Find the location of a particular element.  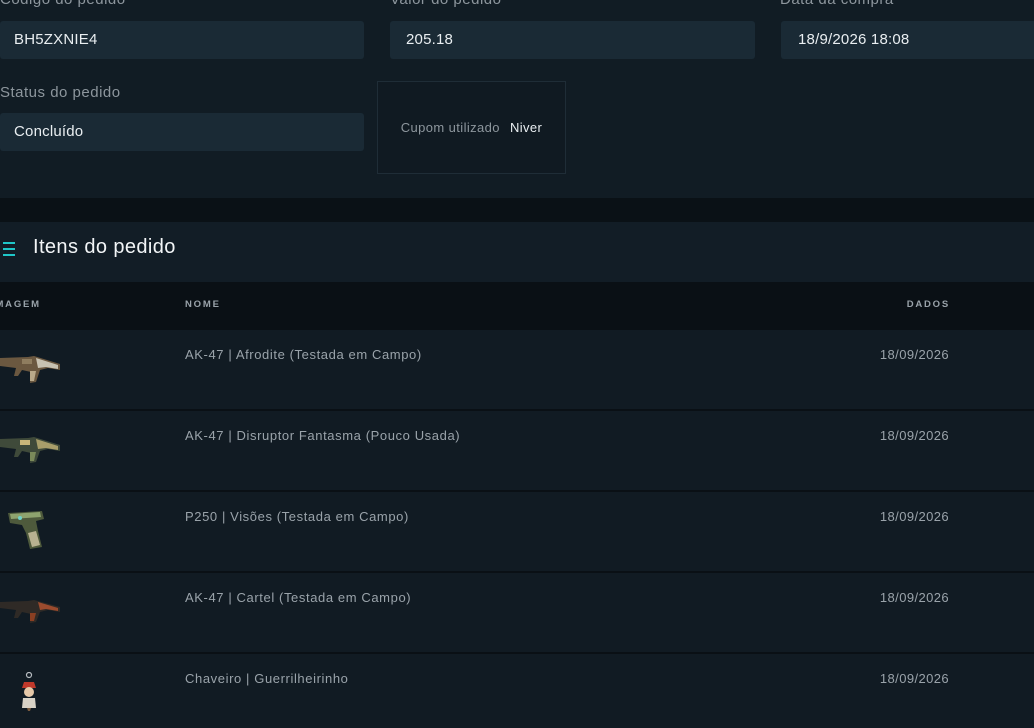

coupon-label: Cupom utilizado is located at coordinates (450, 127).